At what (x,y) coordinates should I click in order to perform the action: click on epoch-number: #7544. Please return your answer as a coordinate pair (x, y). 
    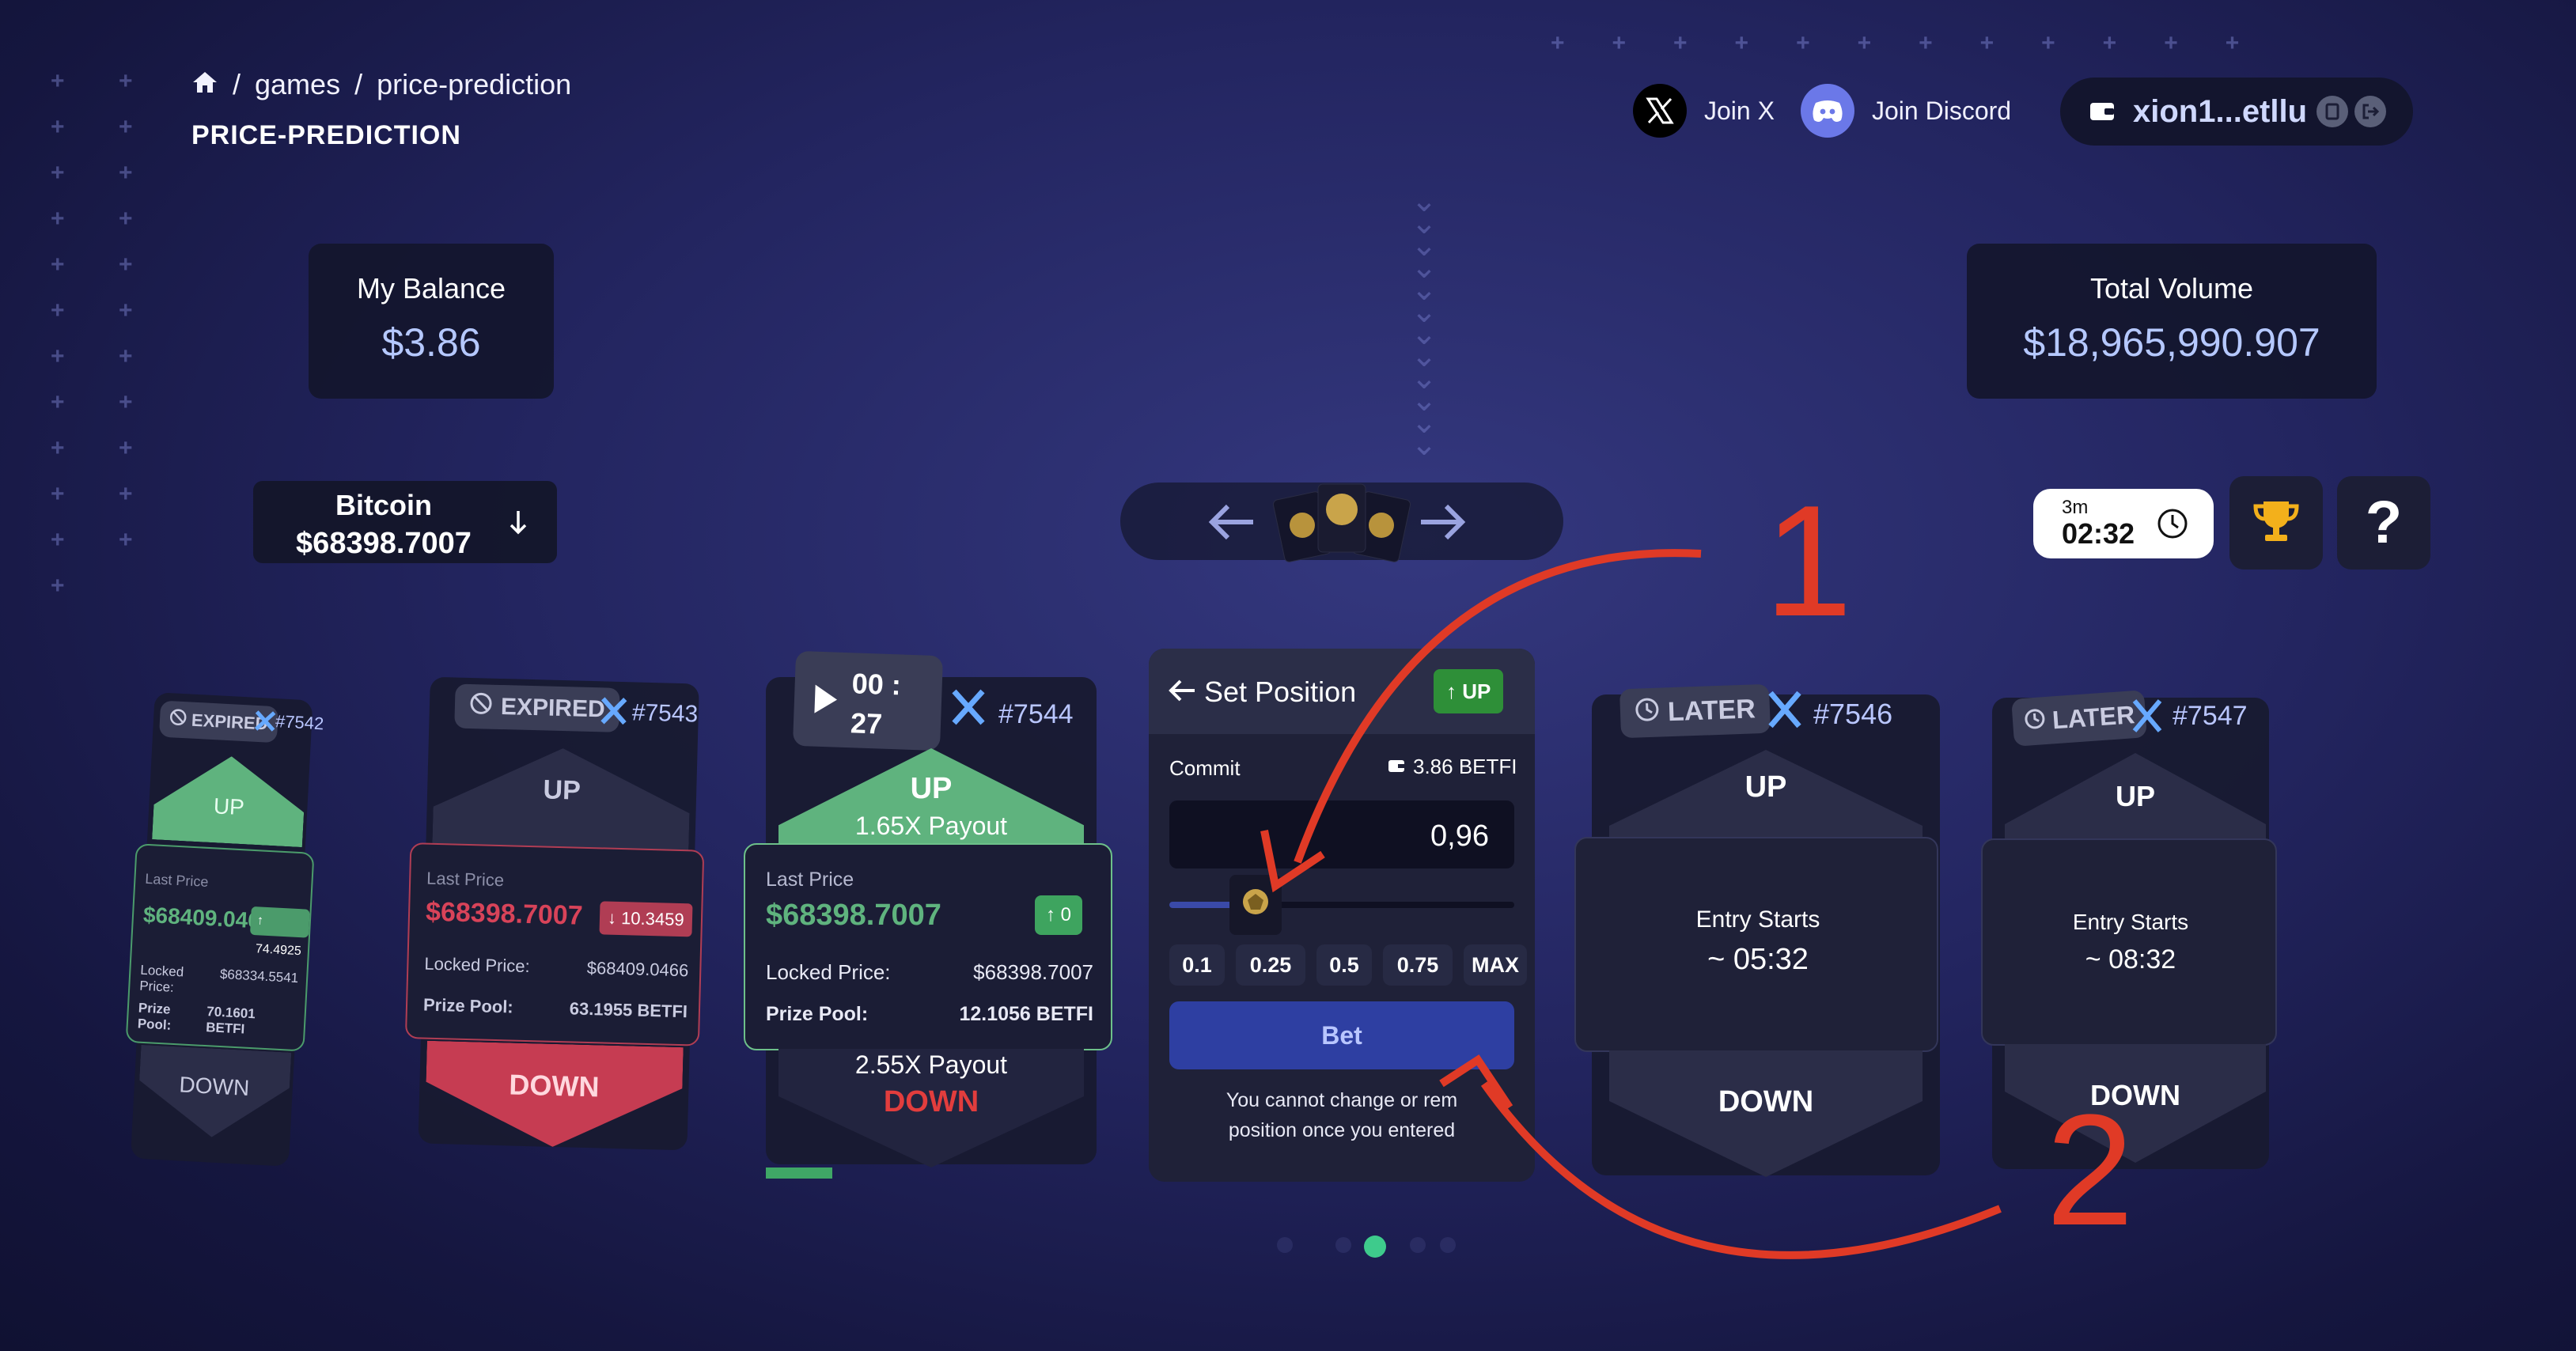
    Looking at the image, I should click on (1036, 714).